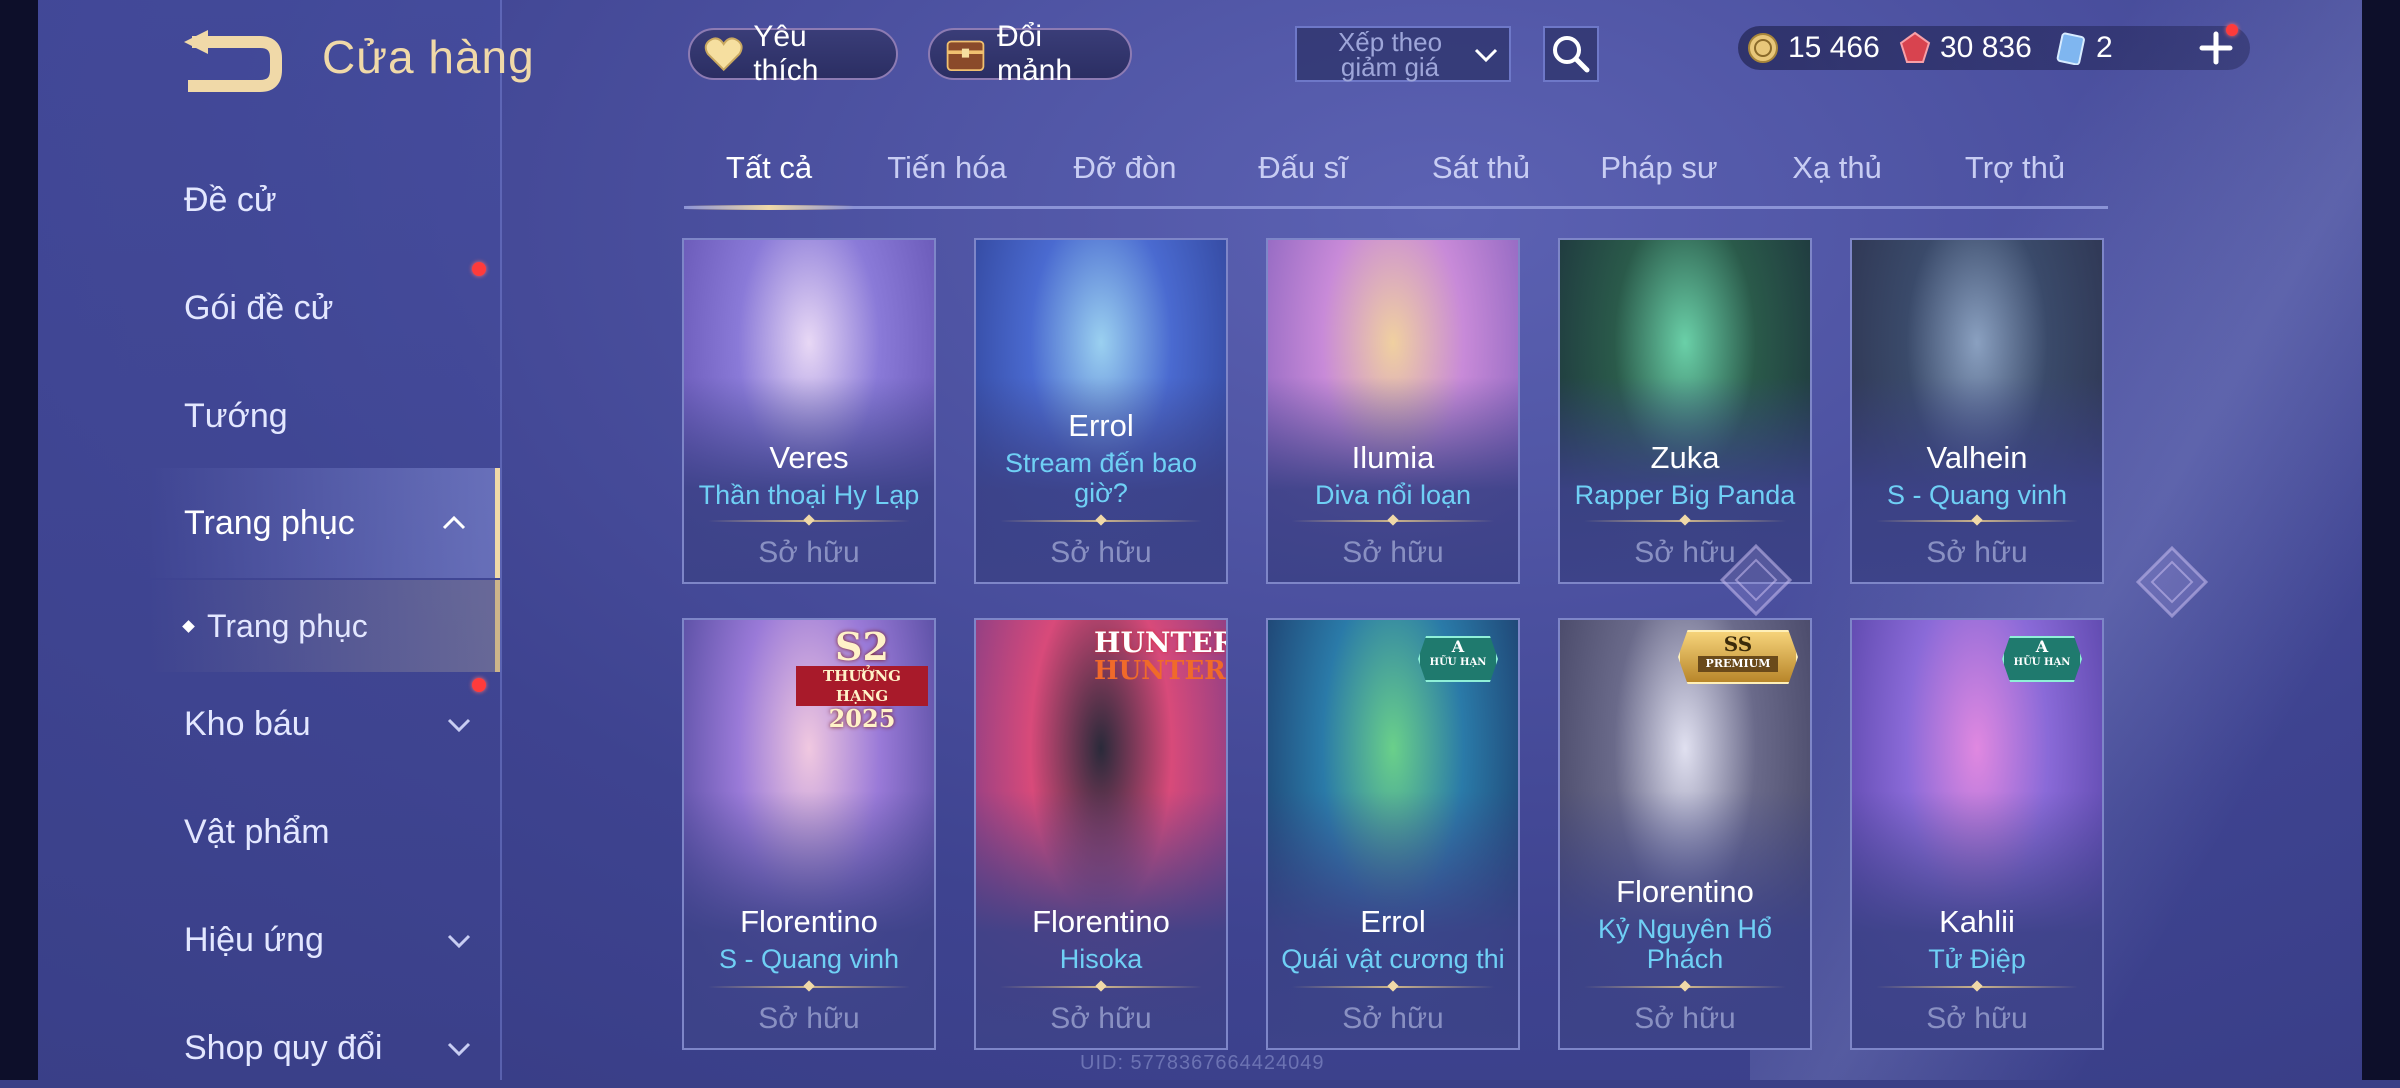  What do you see at coordinates (257, 831) in the screenshot?
I see `sidebar-item-label: Vật phẩm` at bounding box center [257, 831].